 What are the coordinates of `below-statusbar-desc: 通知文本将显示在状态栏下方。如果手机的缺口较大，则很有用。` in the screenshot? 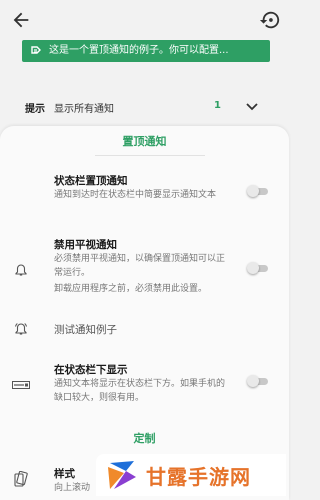 It's located at (140, 391).